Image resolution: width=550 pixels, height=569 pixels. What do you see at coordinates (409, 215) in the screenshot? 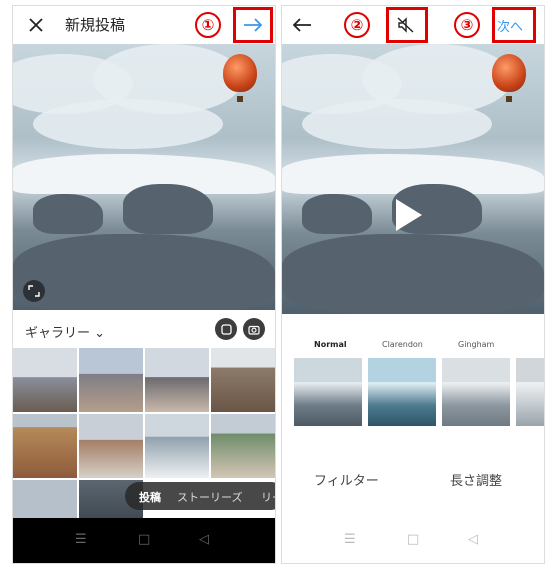
I see `play-icon` at bounding box center [409, 215].